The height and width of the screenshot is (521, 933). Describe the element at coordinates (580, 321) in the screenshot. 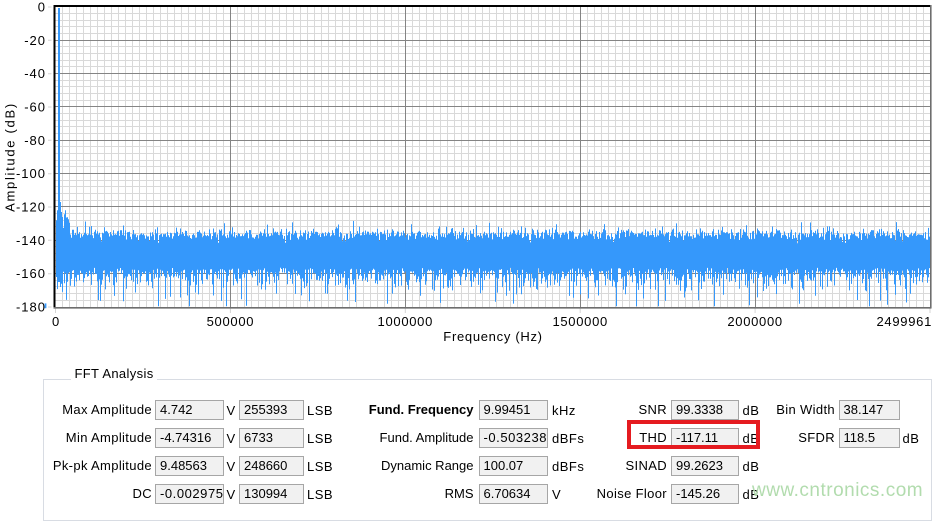

I see `svg-text: 1500000` at that location.